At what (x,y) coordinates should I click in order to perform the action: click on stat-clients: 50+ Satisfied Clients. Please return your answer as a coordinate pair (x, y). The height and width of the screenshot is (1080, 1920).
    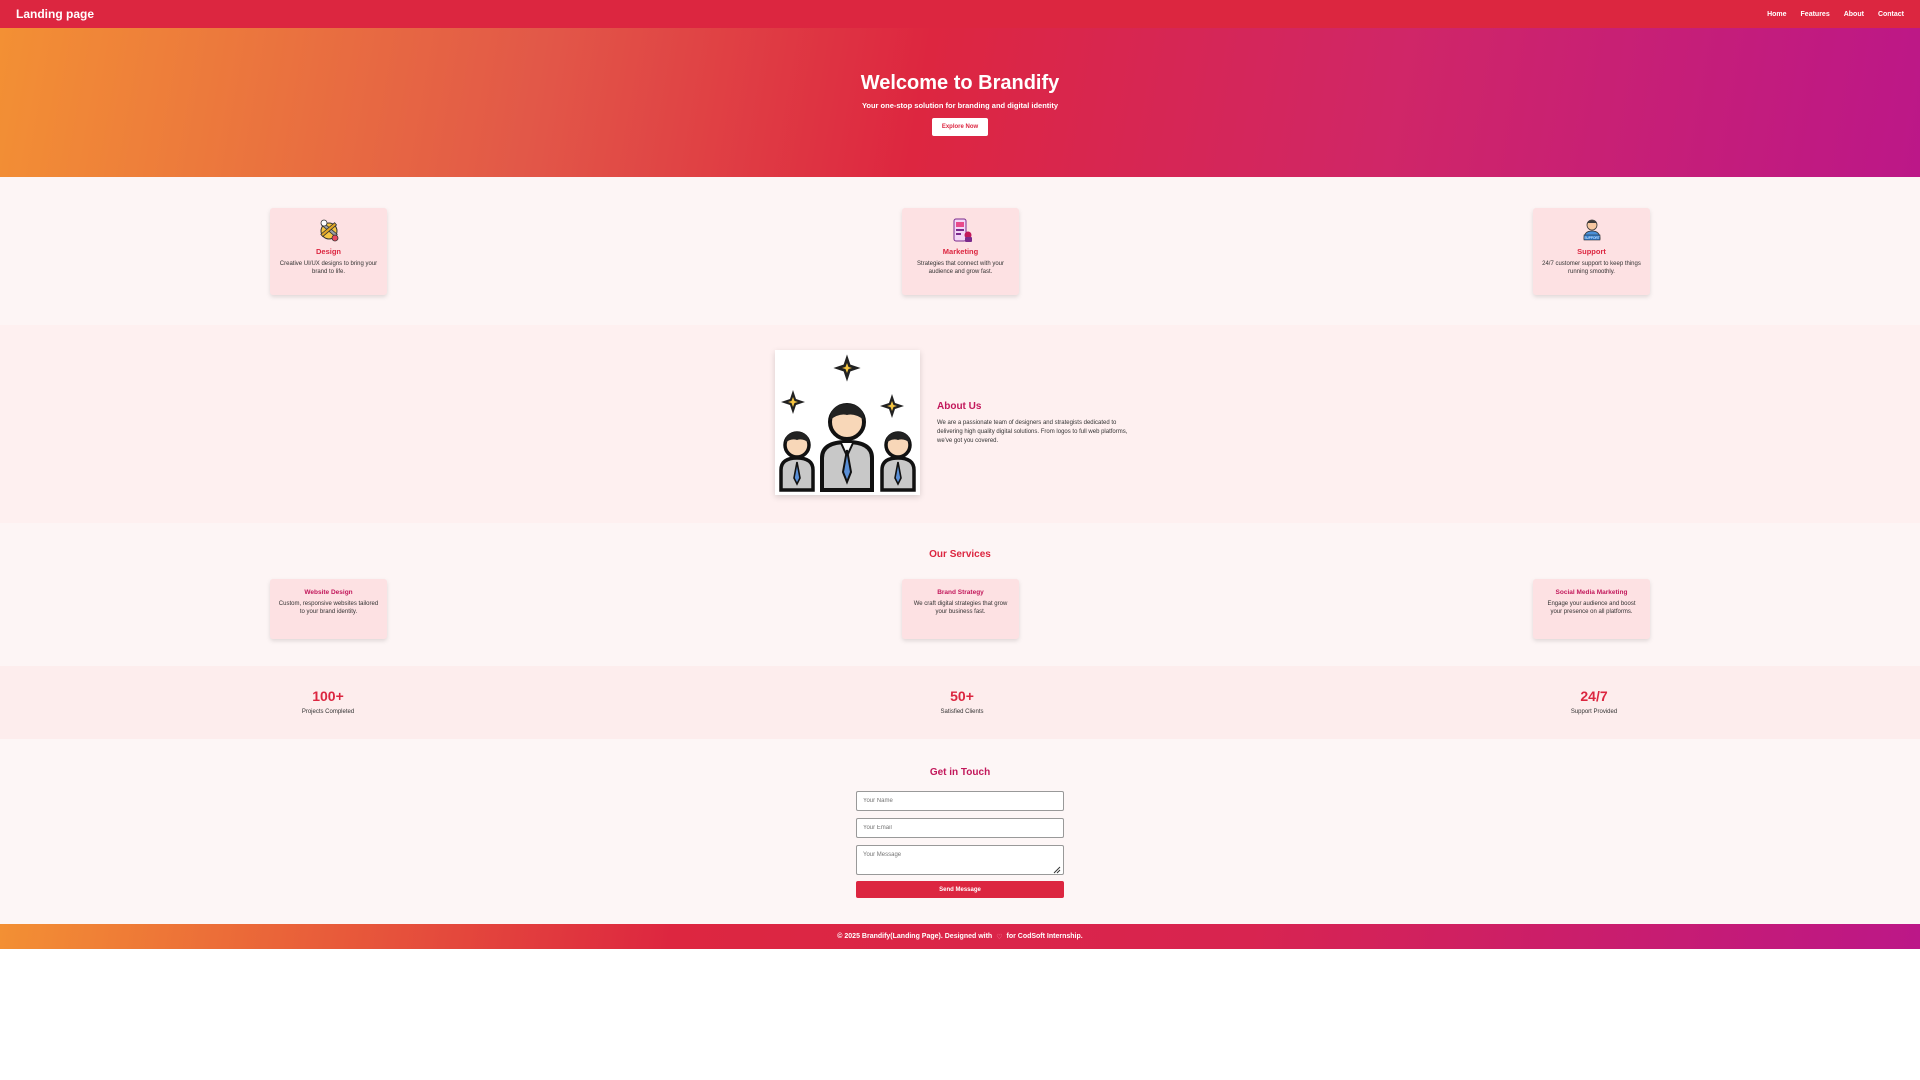
    Looking at the image, I should click on (962, 701).